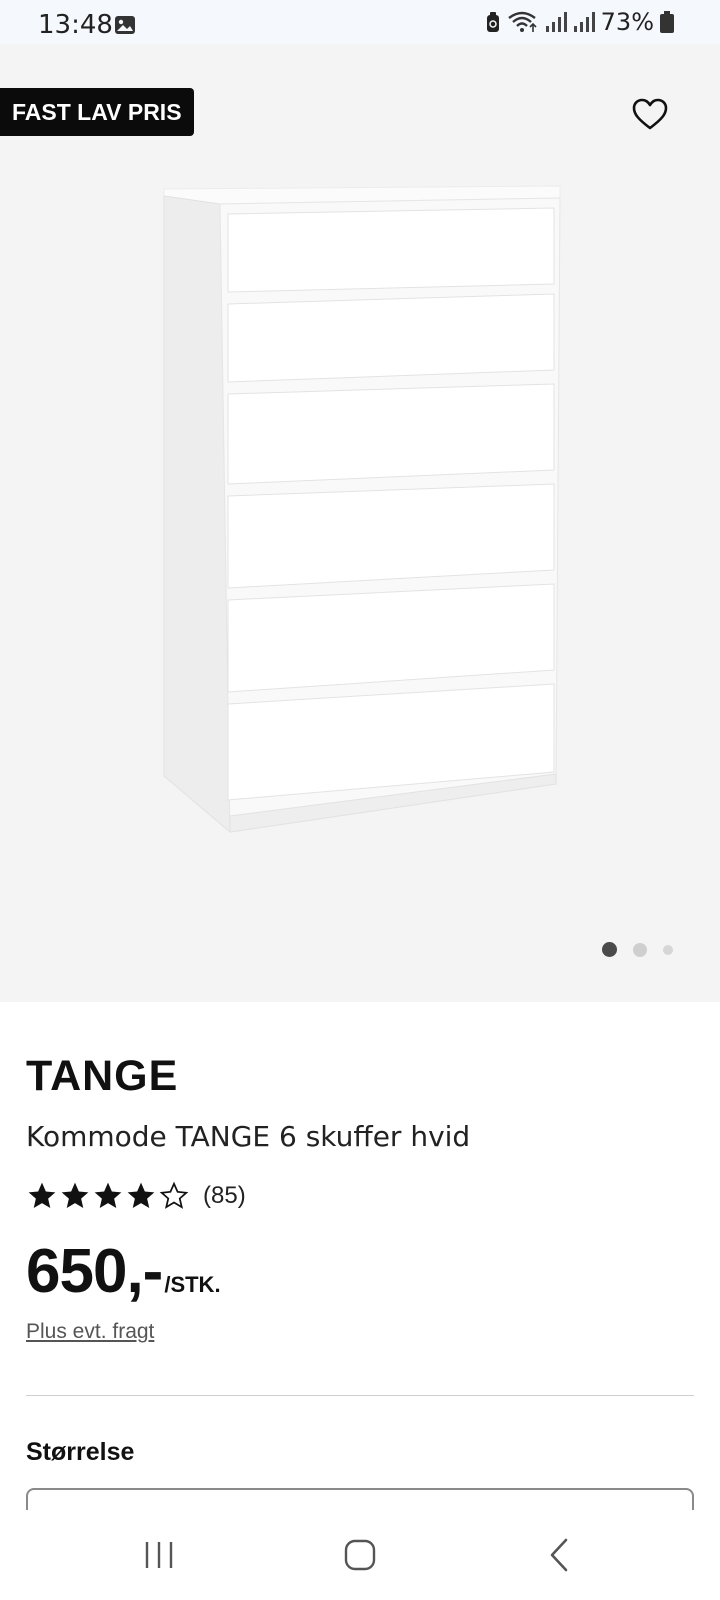  I want to click on status-icons: 73%, so click(579, 22).